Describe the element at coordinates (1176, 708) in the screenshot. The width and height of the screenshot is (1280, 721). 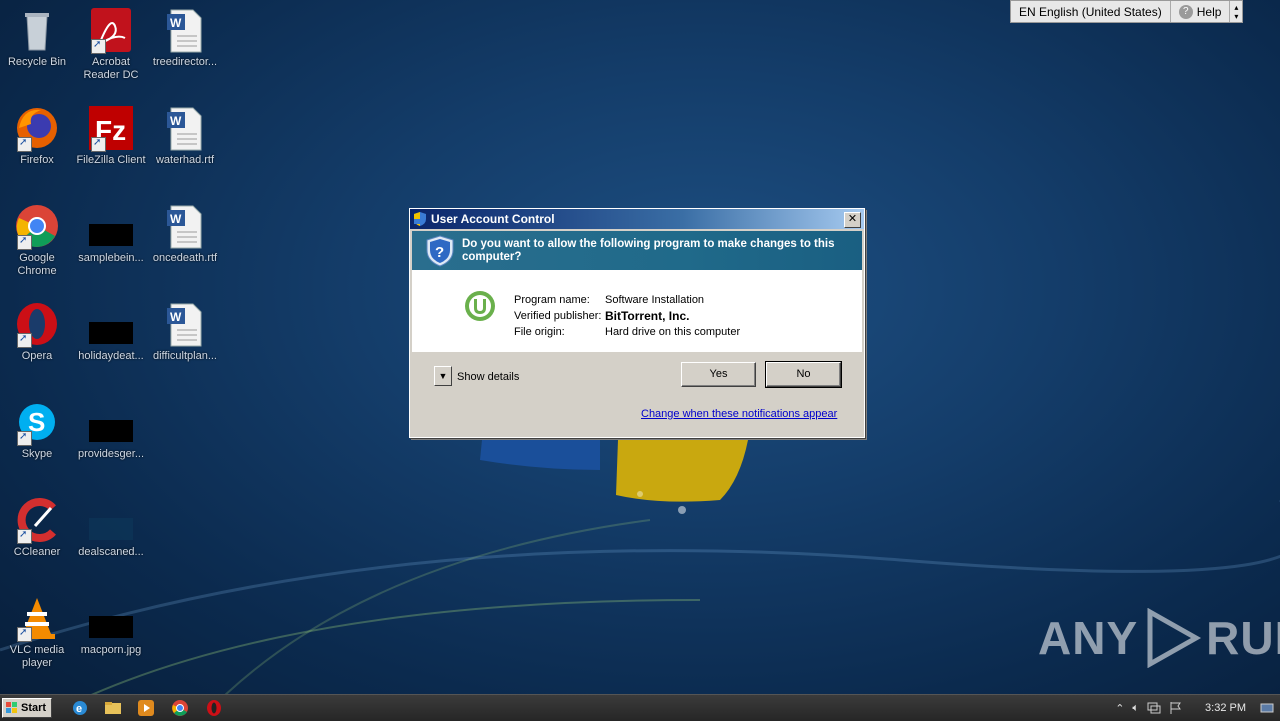
I see `action-center-flag-icon` at that location.